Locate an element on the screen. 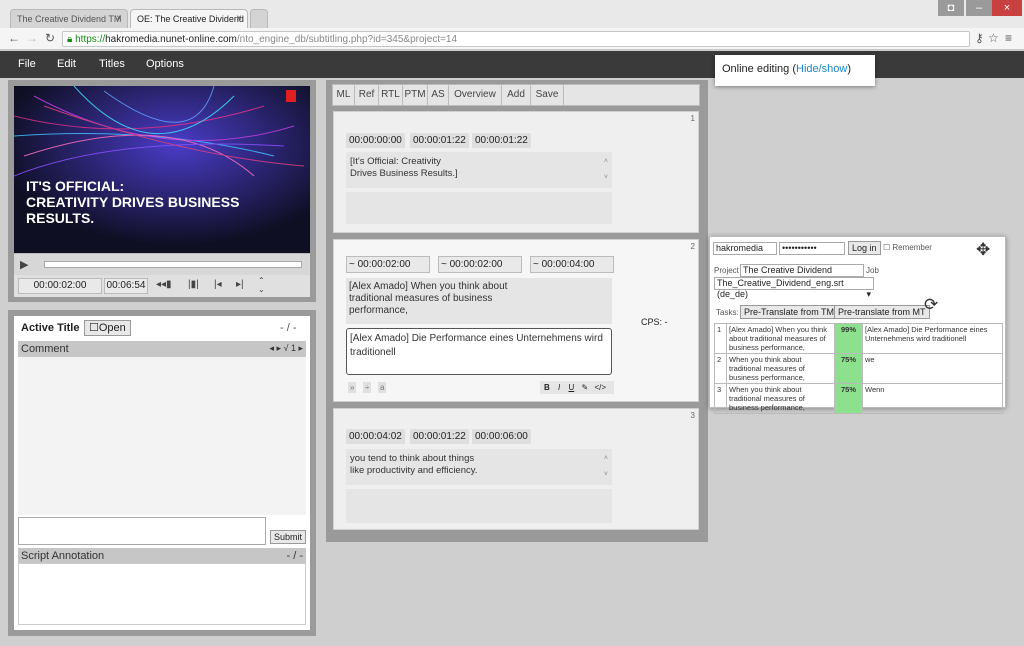  annotation-area is located at coordinates (162, 594).